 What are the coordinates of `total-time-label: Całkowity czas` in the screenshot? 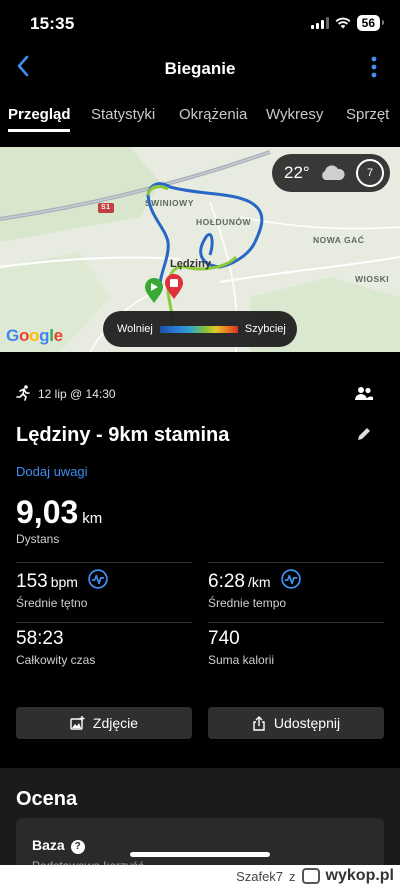 It's located at (56, 660).